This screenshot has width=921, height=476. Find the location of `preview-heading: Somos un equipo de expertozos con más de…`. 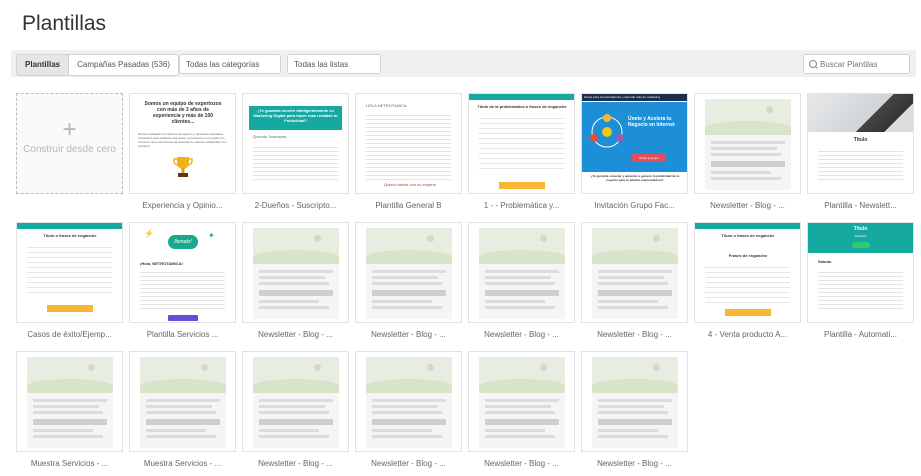

preview-heading: Somos un equipo de expertozos con más de… is located at coordinates (183, 113).